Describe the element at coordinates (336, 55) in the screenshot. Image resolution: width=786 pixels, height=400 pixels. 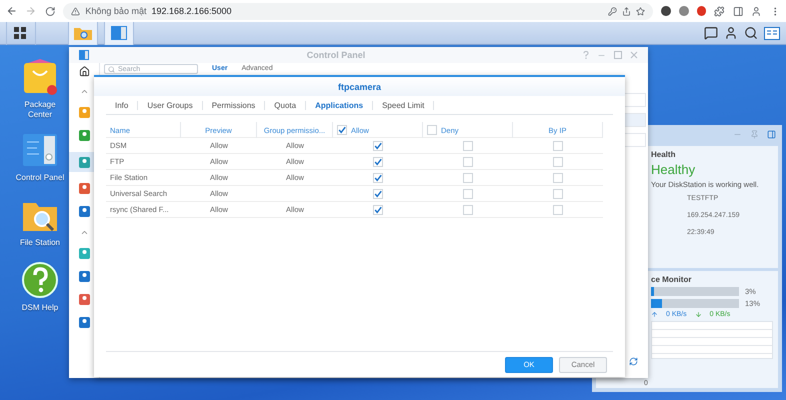
I see `window-title: Control Panel` at that location.